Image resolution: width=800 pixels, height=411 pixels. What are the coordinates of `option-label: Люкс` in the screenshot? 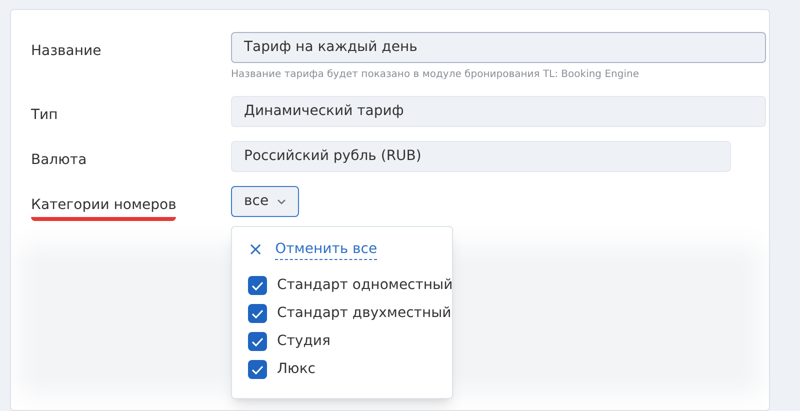 It's located at (296, 369).